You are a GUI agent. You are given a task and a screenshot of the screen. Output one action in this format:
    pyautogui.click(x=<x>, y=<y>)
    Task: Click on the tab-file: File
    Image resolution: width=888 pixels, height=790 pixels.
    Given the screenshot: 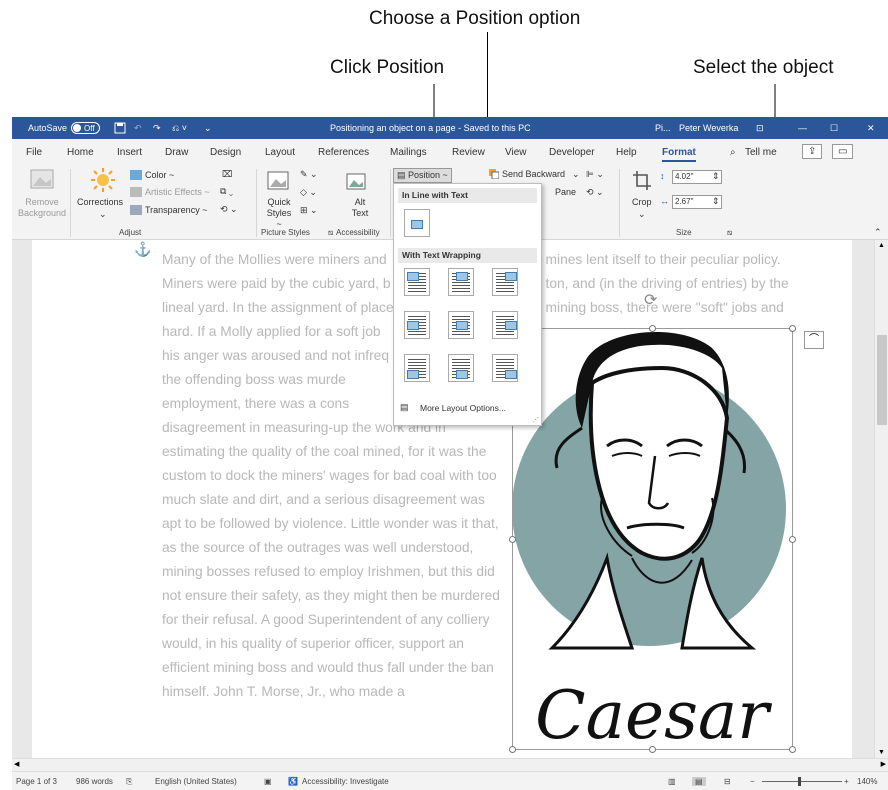 What is the action you would take?
    pyautogui.click(x=34, y=152)
    